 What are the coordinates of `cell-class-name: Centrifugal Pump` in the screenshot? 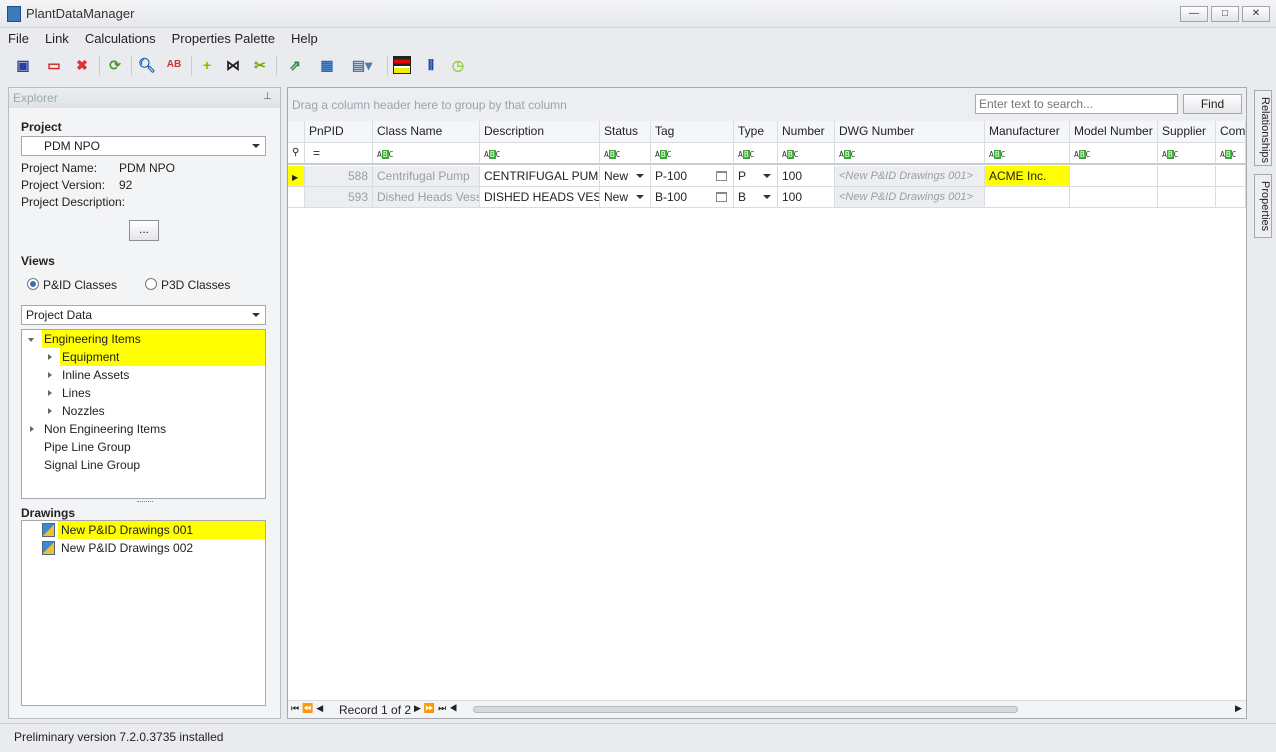 It's located at (426, 176).